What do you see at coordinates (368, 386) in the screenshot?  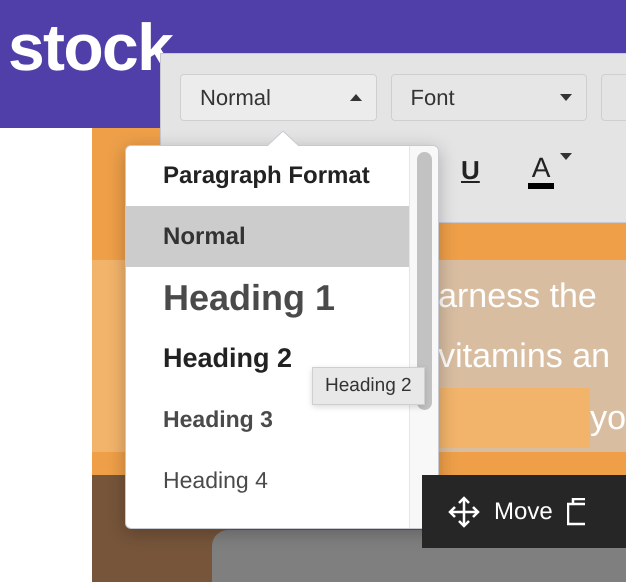 I see `tooltip: Heading 2` at bounding box center [368, 386].